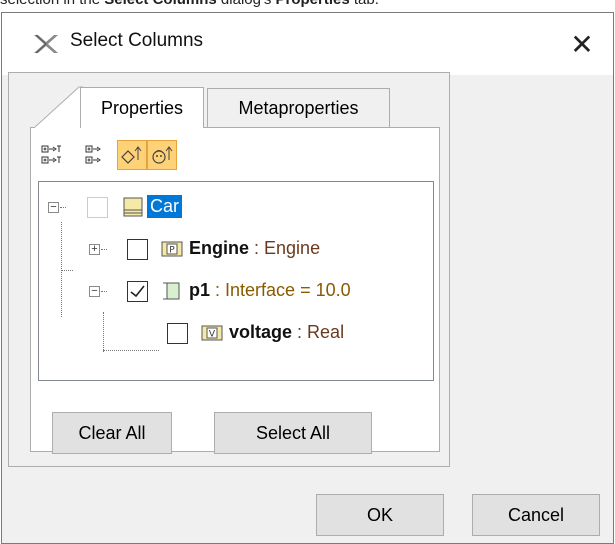 Image resolution: width=615 pixels, height=544 pixels. I want to click on app-logo-icon, so click(46, 44).